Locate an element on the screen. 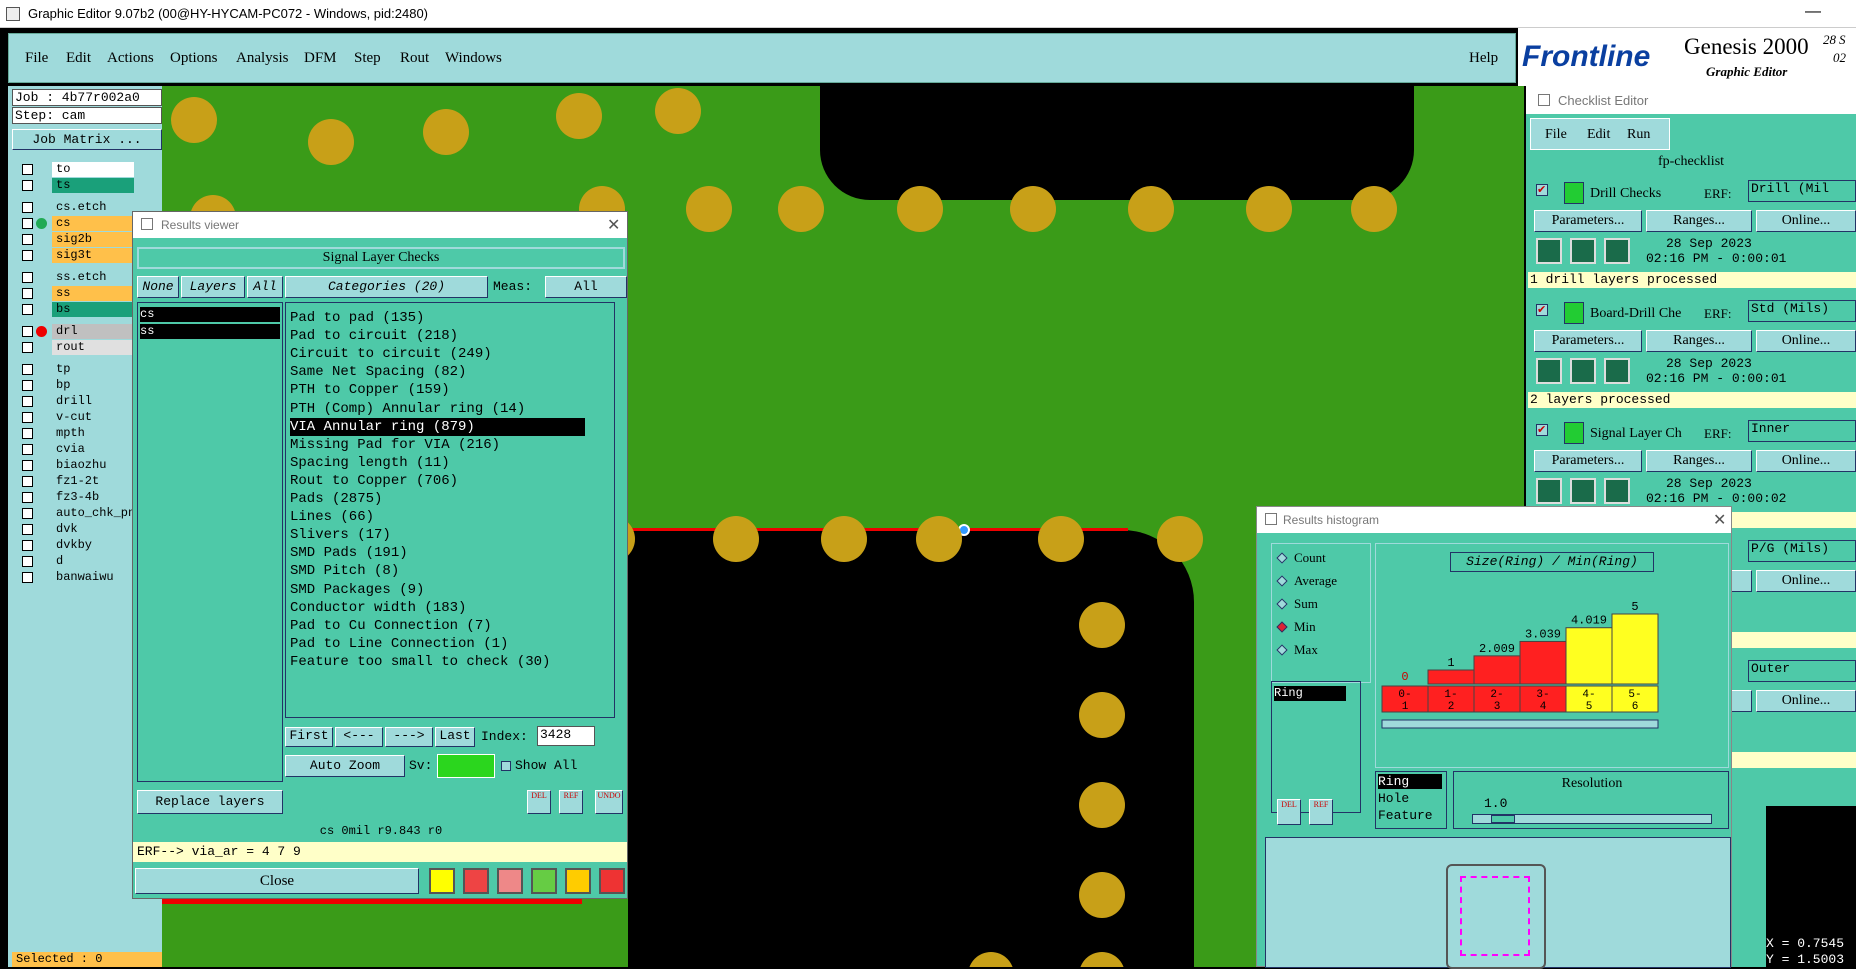 The height and width of the screenshot is (969, 1856). layer-name: tp is located at coordinates (93, 369).